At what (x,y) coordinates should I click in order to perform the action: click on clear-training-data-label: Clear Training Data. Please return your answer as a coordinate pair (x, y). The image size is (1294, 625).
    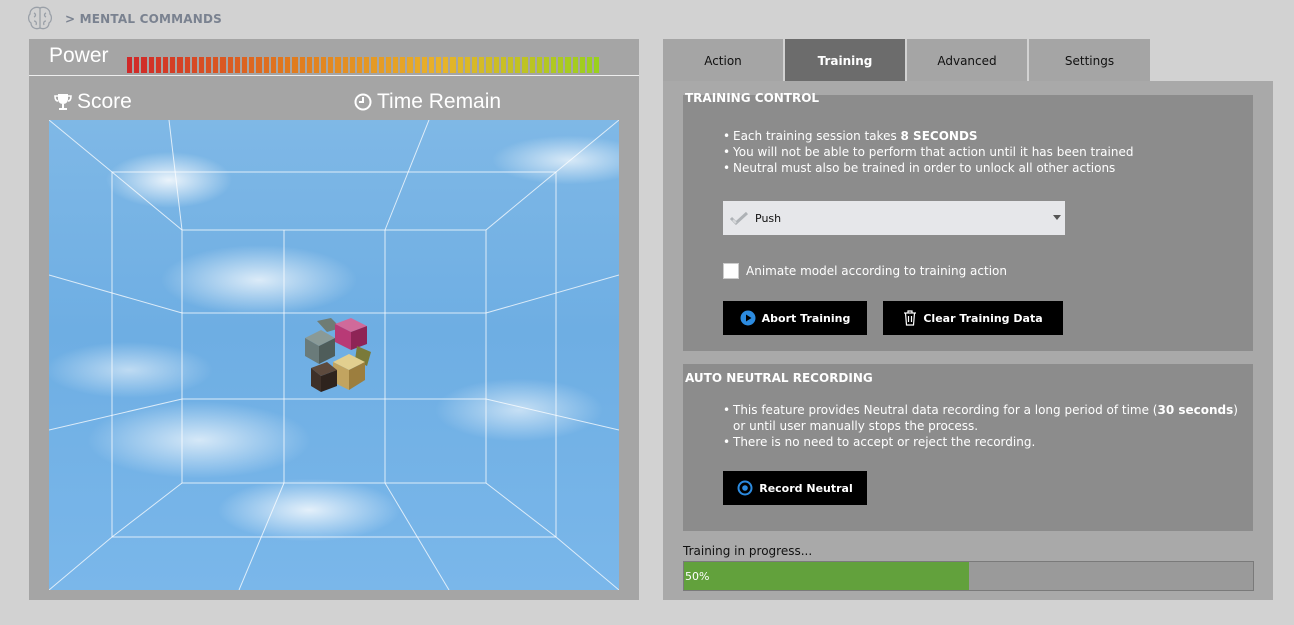
    Looking at the image, I should click on (983, 318).